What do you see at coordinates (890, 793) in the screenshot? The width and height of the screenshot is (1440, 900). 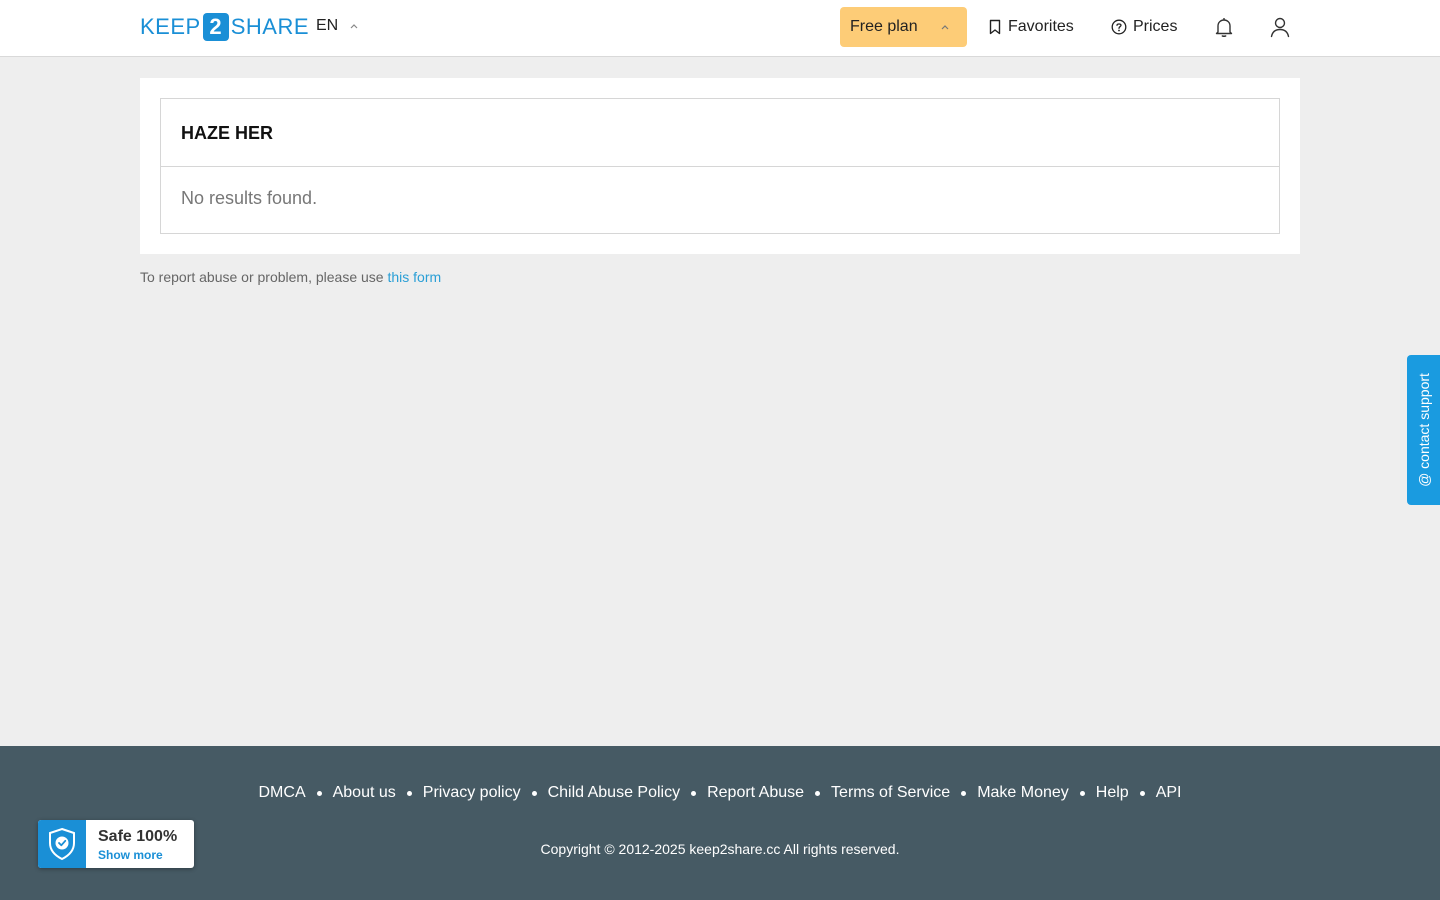 I see `footer-link-terms-of-service: Terms of Service` at bounding box center [890, 793].